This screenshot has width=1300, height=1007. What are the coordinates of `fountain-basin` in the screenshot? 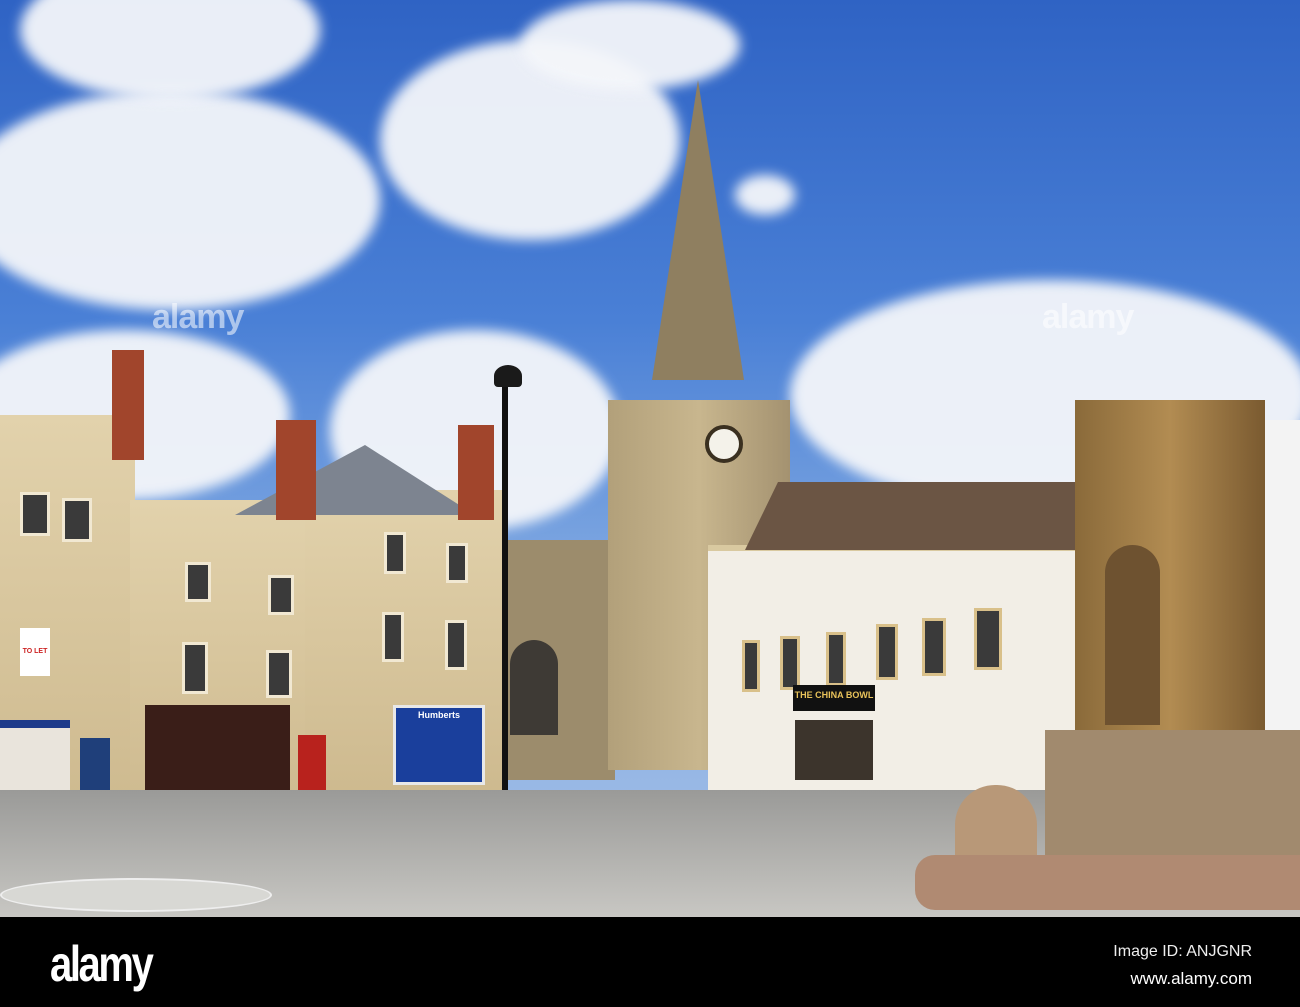 It's located at (1172, 795).